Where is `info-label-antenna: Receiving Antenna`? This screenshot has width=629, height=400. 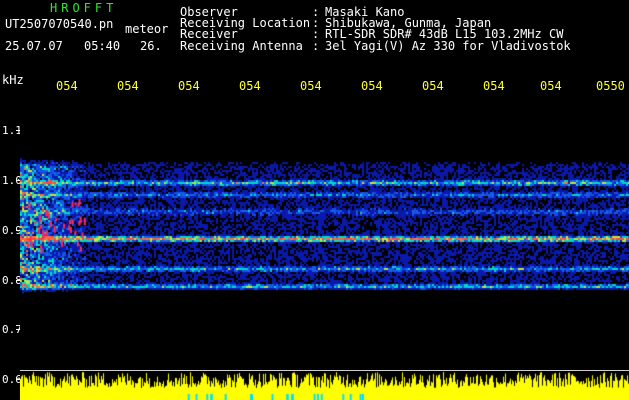 info-label-antenna: Receiving Antenna is located at coordinates (241, 46).